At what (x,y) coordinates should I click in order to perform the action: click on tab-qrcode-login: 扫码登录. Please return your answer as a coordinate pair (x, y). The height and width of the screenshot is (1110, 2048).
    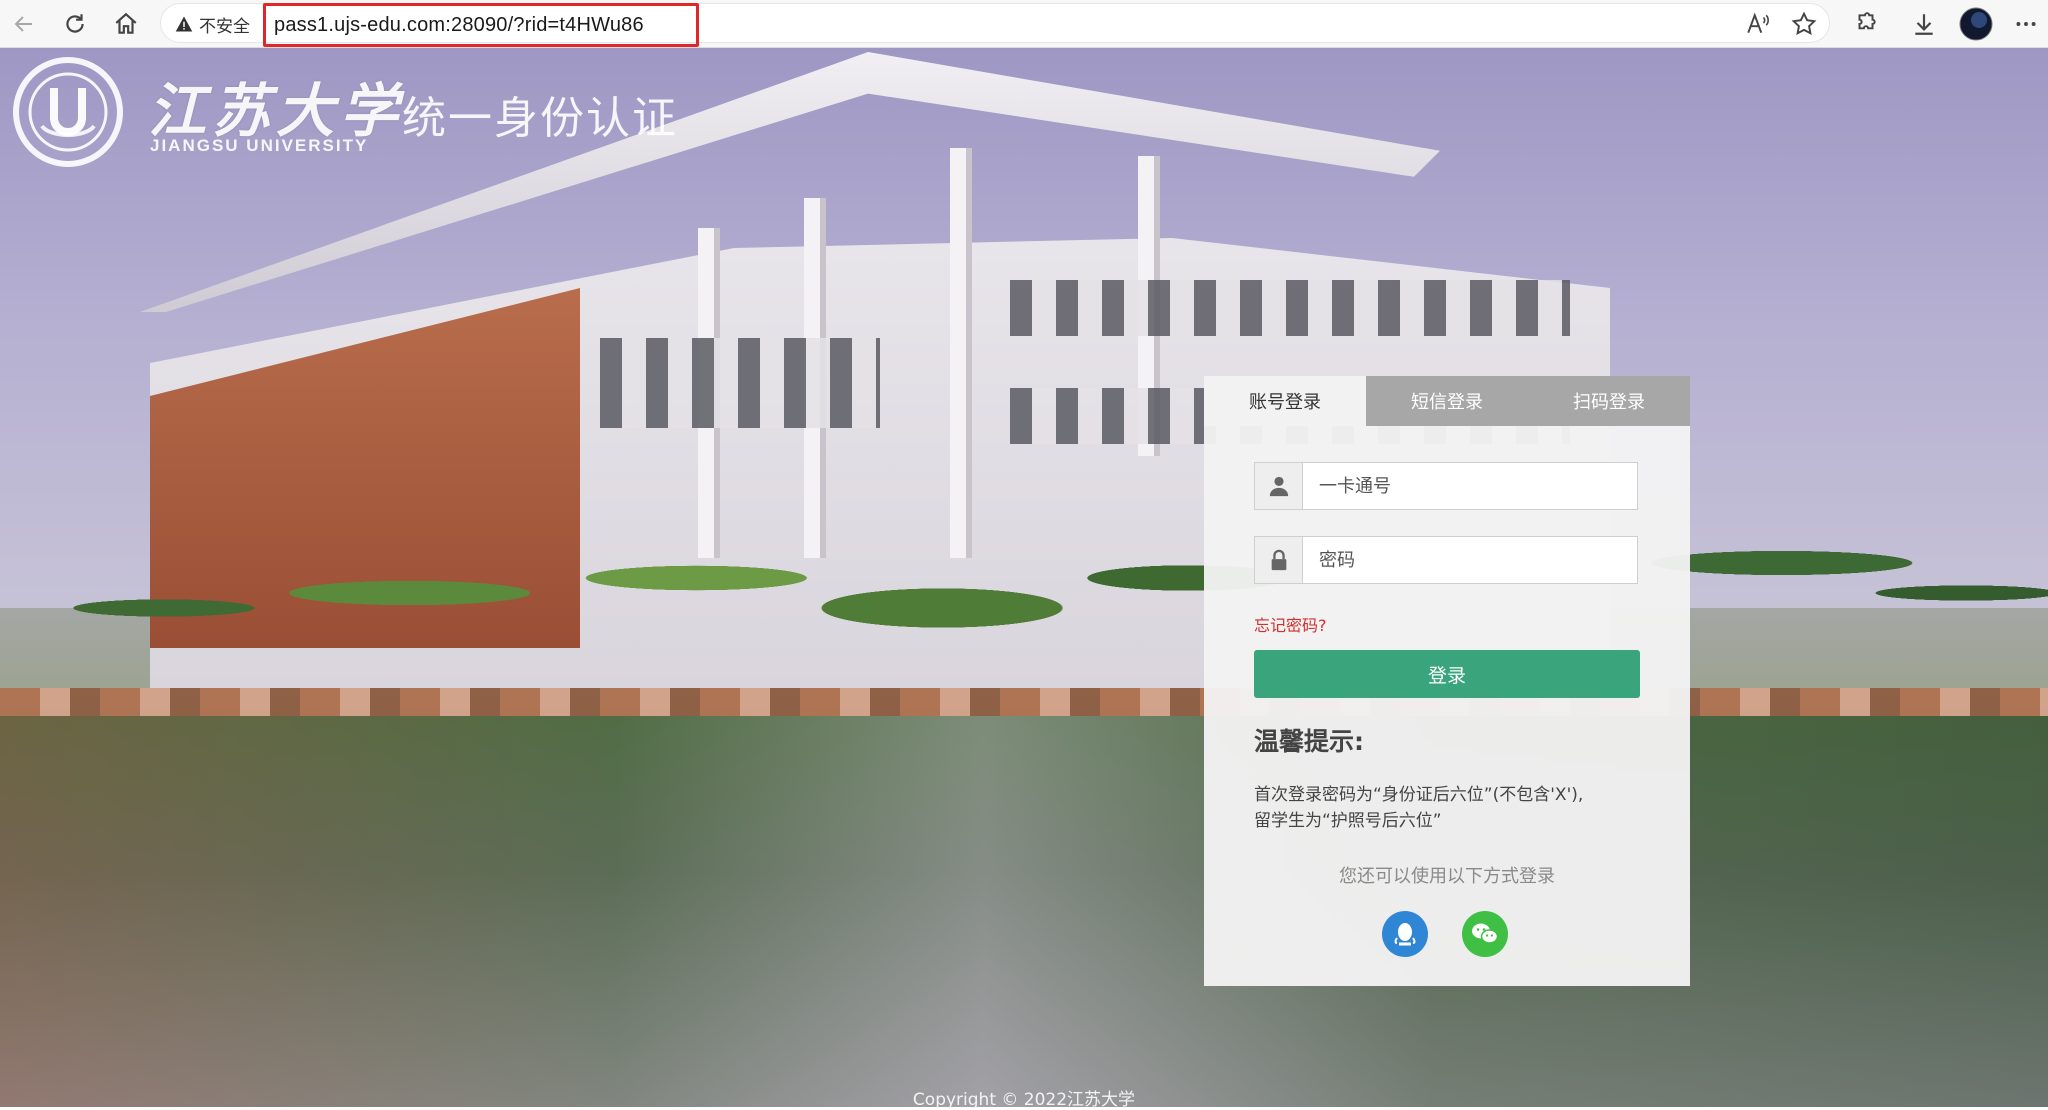
    Looking at the image, I should click on (1609, 401).